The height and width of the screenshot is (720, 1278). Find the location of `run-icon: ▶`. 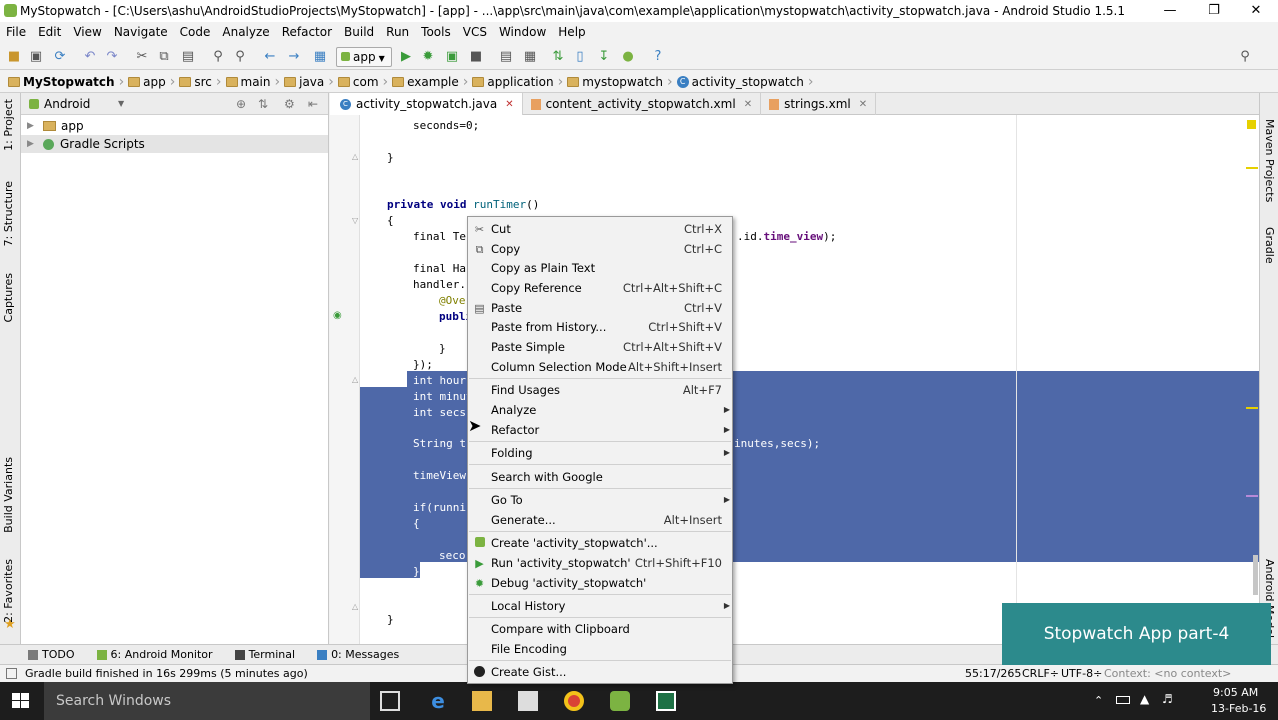

run-icon: ▶ is located at coordinates (406, 57).